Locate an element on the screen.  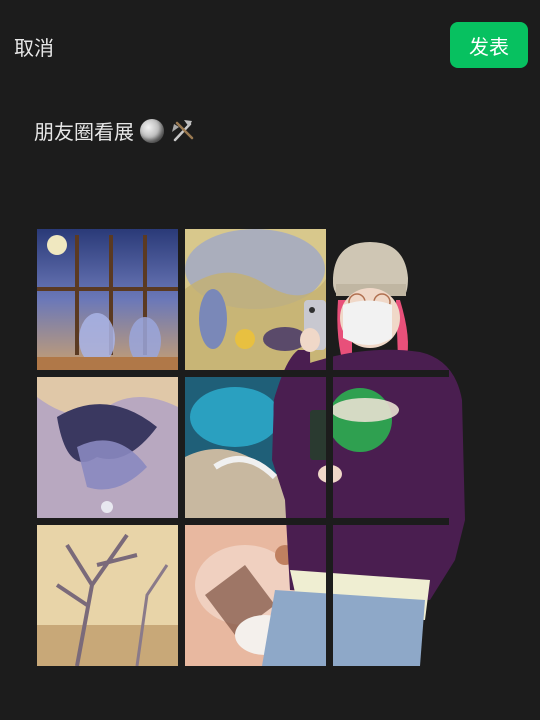
post-caption: 朋友圈看展 is located at coordinates (115, 130).